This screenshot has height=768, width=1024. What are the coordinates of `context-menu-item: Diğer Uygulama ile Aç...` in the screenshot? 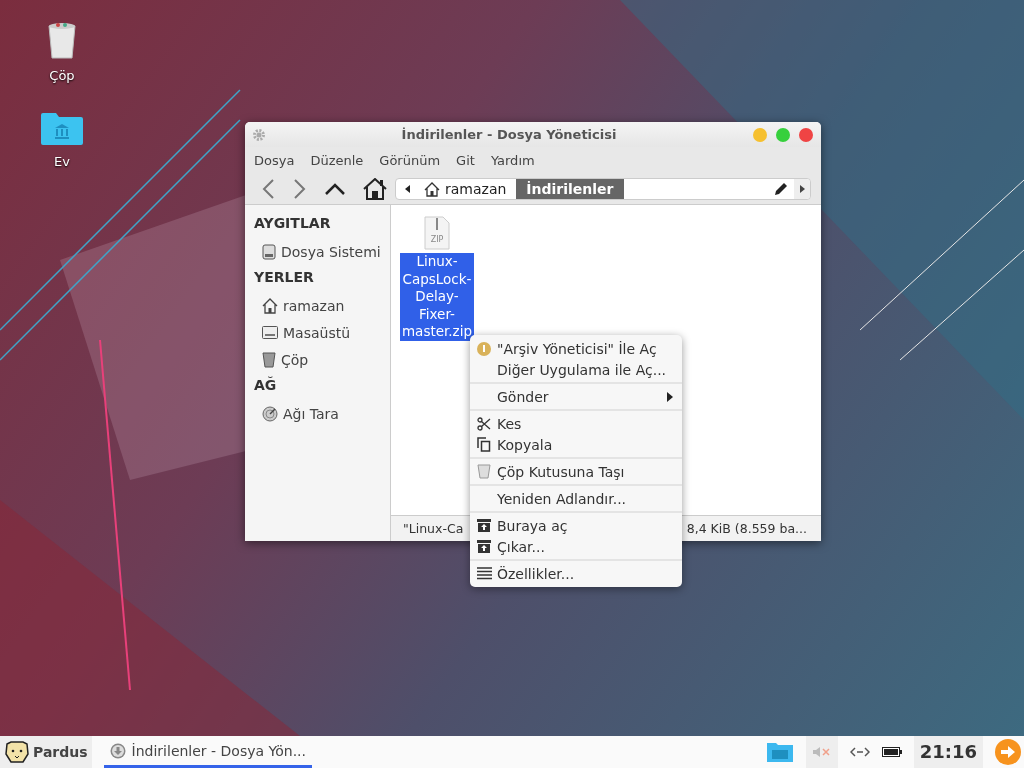 It's located at (576, 369).